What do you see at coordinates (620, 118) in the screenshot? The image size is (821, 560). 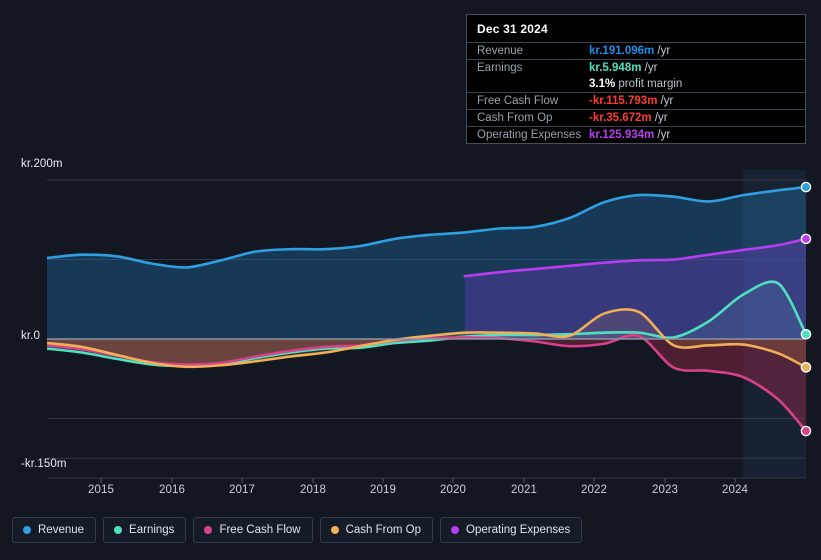 I see `tooltip-row-amount: -kr.35.672m` at bounding box center [620, 118].